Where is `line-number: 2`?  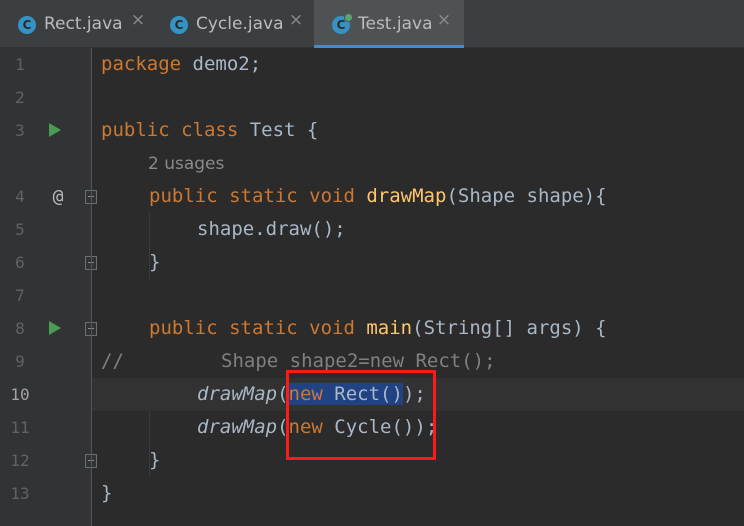 line-number: 2 is located at coordinates (20, 97).